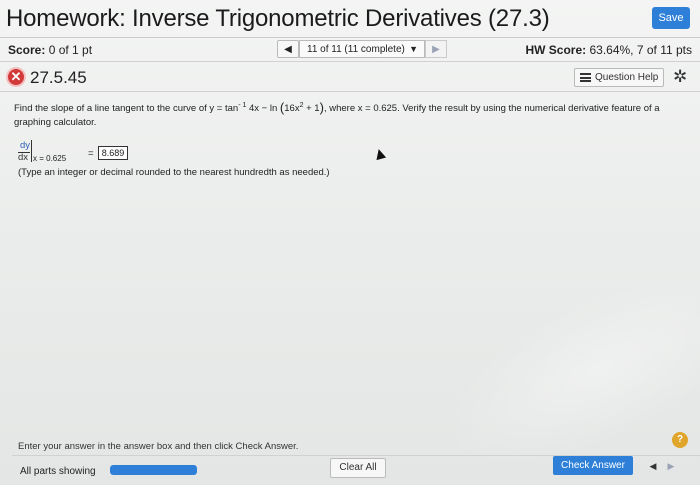 This screenshot has height=485, width=700. I want to click on save-button: Save, so click(671, 18).